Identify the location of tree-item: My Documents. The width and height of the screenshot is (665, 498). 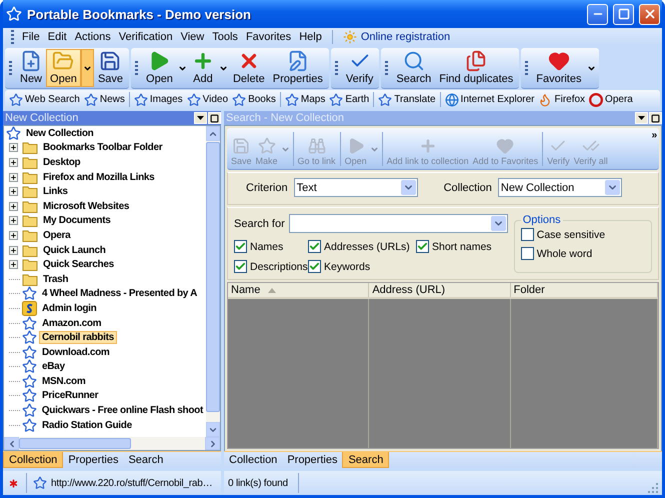
(77, 221).